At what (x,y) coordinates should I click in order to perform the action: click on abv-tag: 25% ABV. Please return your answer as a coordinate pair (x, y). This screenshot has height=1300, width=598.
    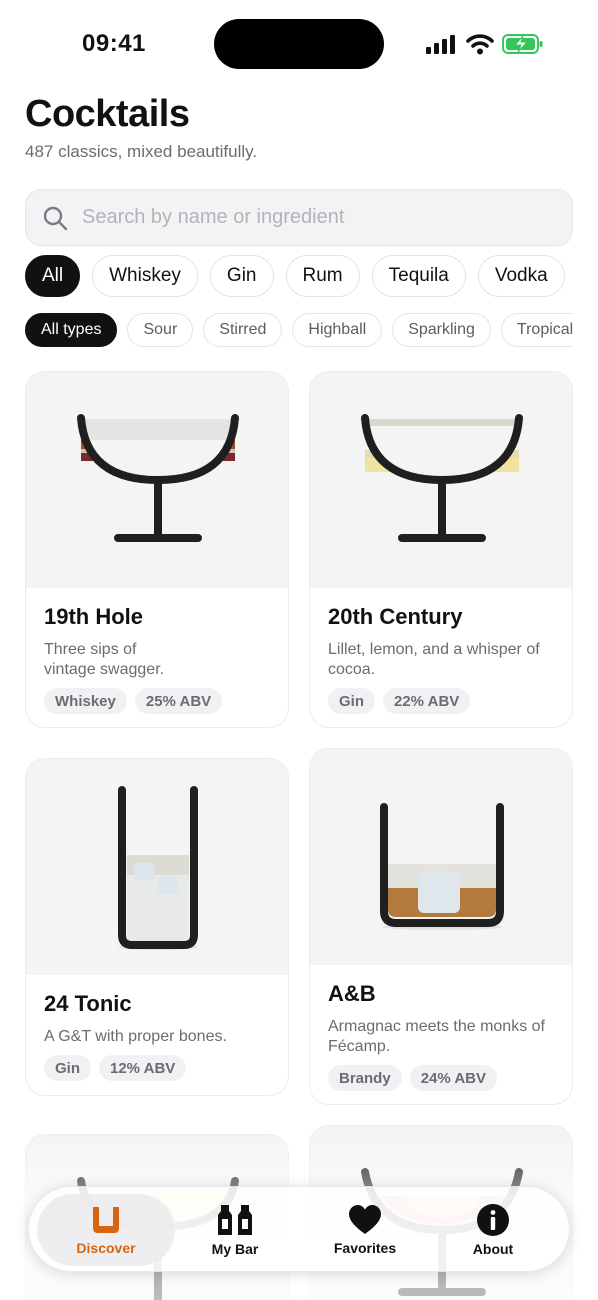
    Looking at the image, I should click on (178, 701).